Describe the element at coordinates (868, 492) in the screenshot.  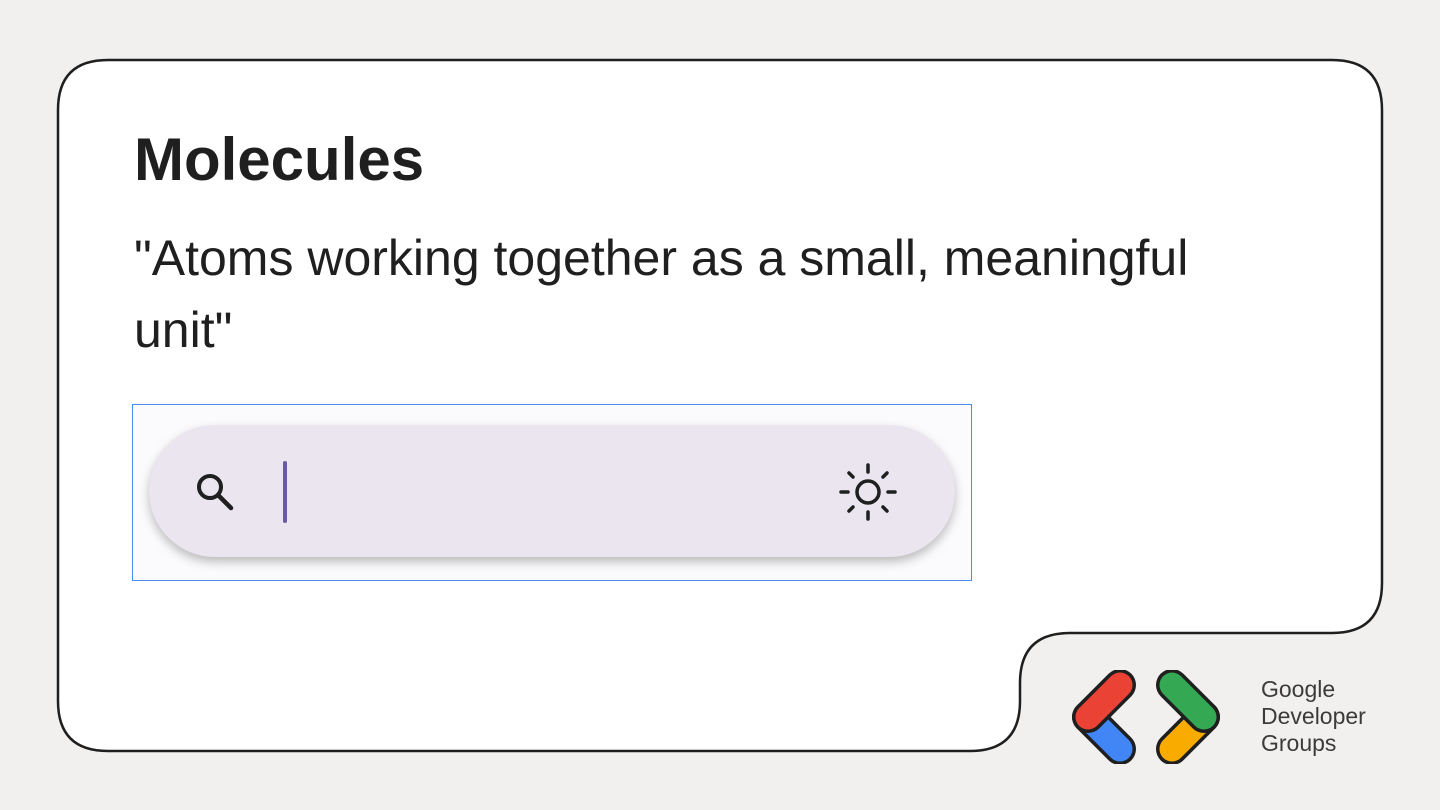
I see `brightness-icon` at that location.